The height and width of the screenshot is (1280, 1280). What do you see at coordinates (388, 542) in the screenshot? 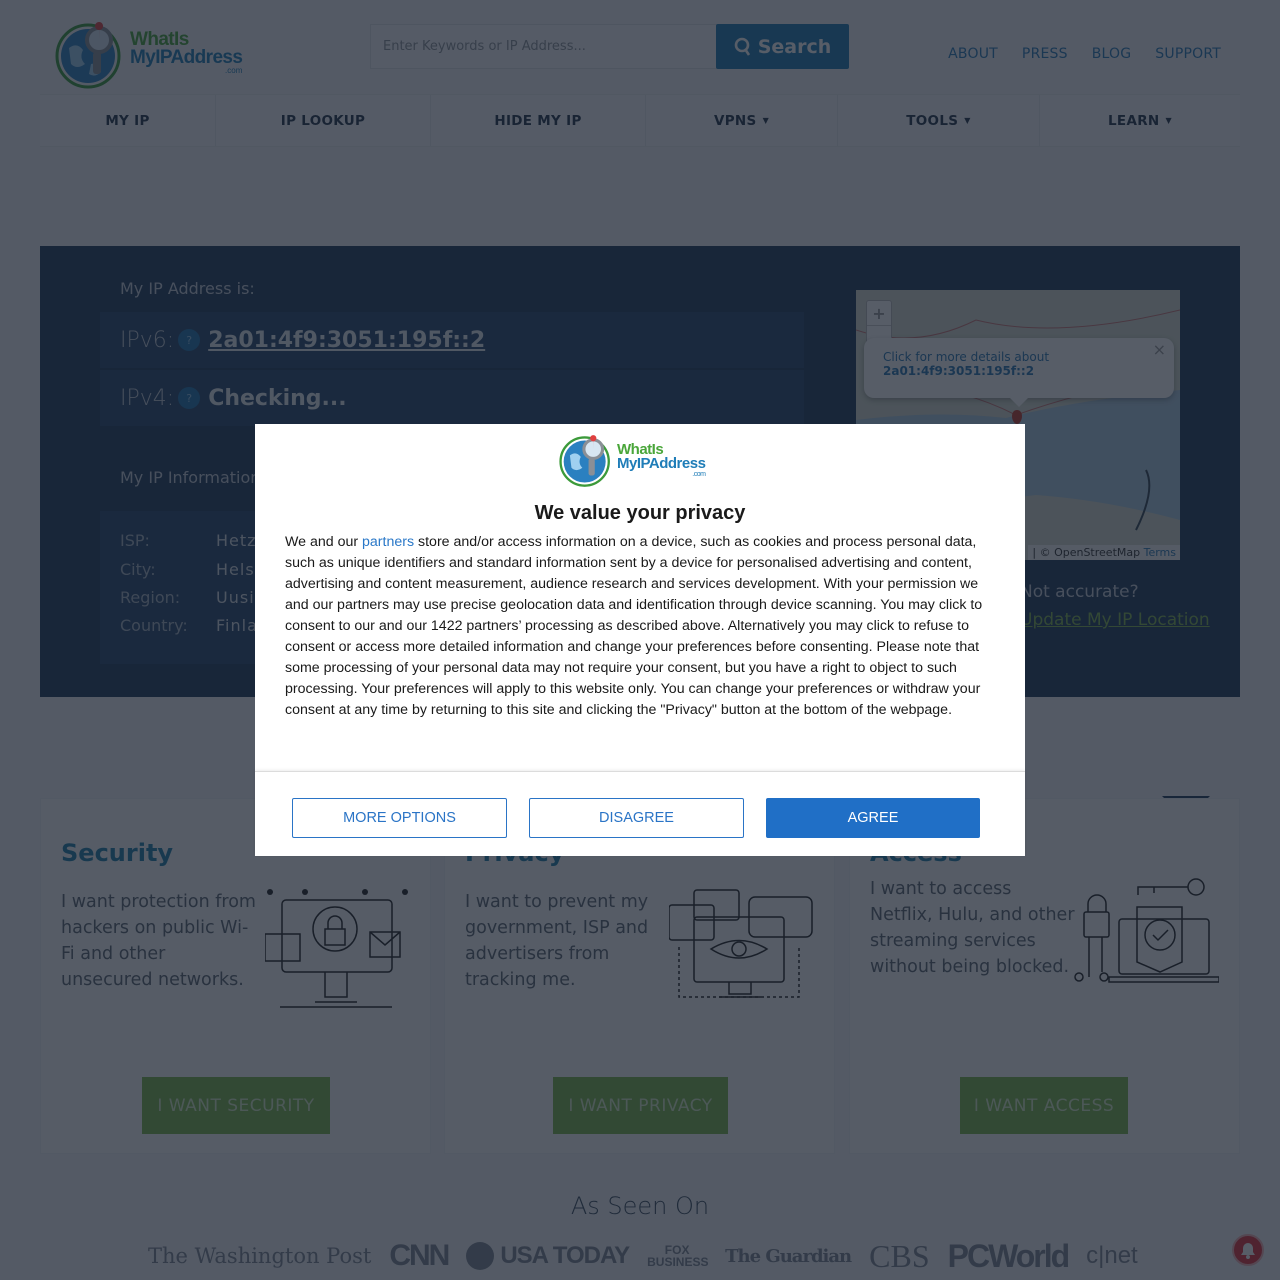
I see `partners-link: partners` at bounding box center [388, 542].